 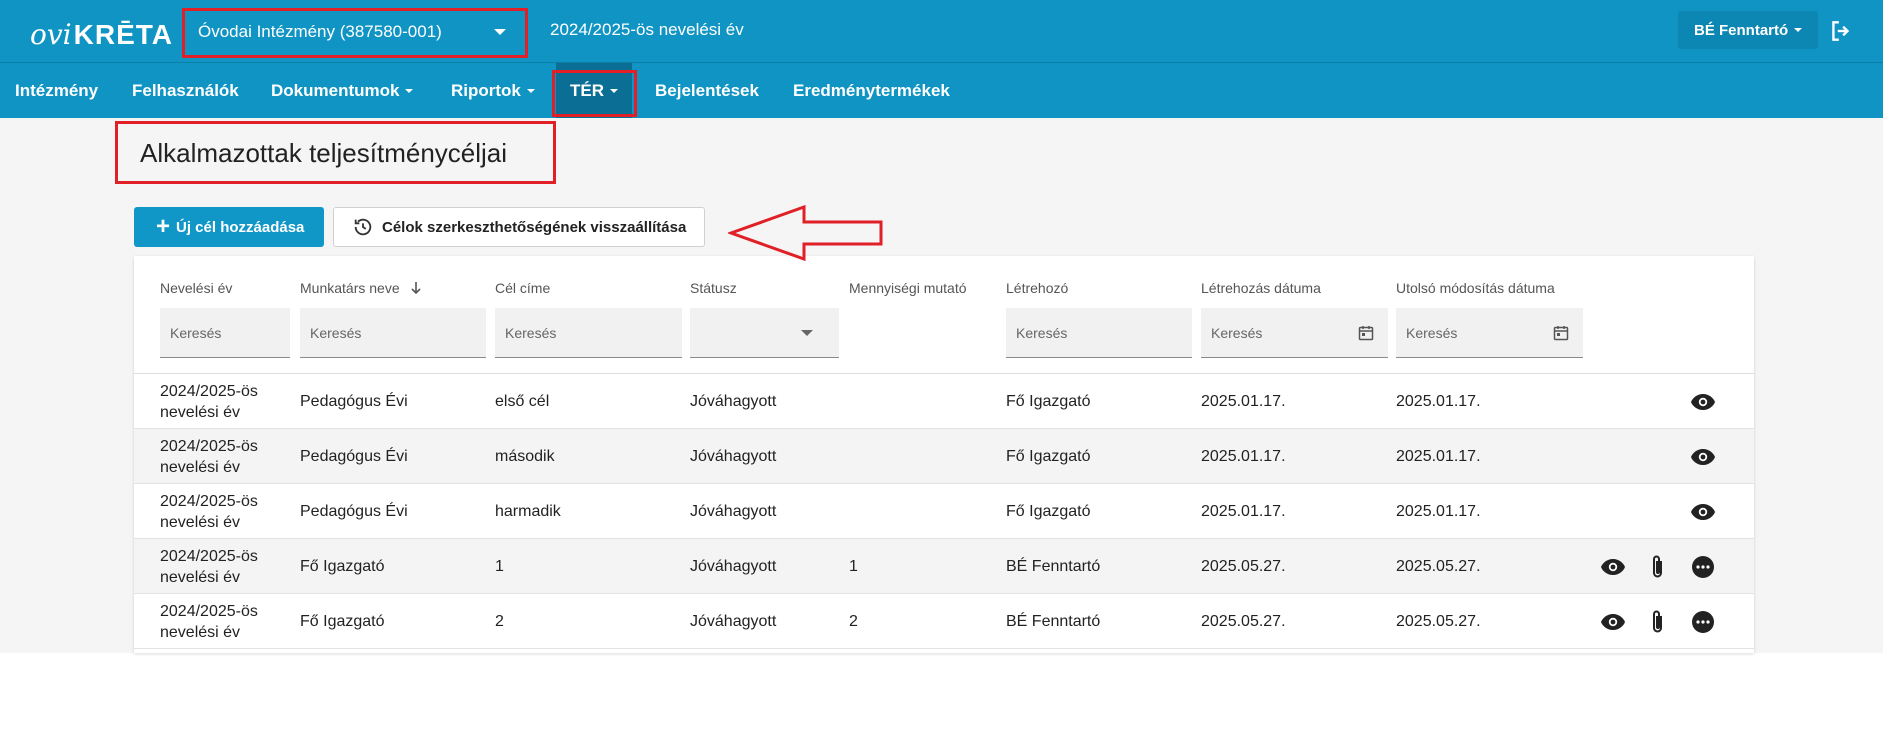 What do you see at coordinates (51, 34) in the screenshot?
I see `logo-prefix: ovi` at bounding box center [51, 34].